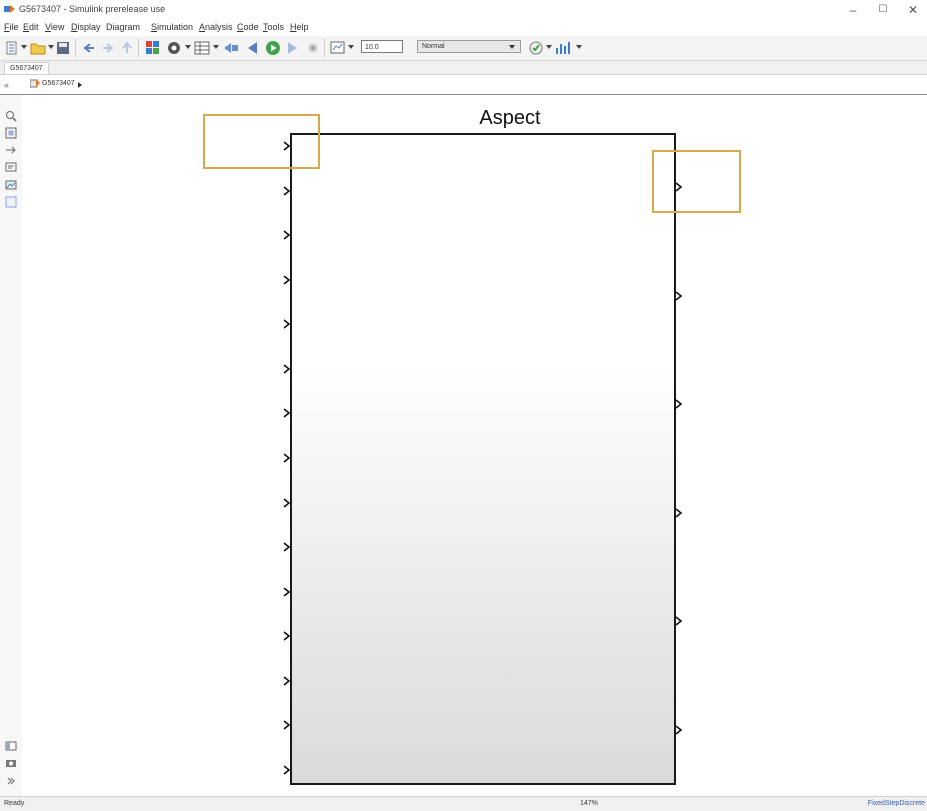 This screenshot has width=927, height=811. Describe the element at coordinates (9, 9) in the screenshot. I see `simulink-app-icon` at that location.